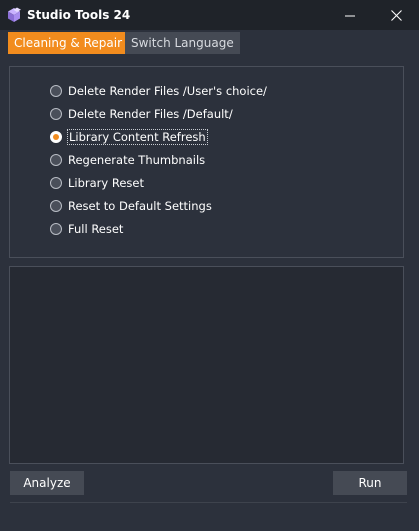 The image size is (419, 531). I want to click on minimize-icon, so click(350, 15).